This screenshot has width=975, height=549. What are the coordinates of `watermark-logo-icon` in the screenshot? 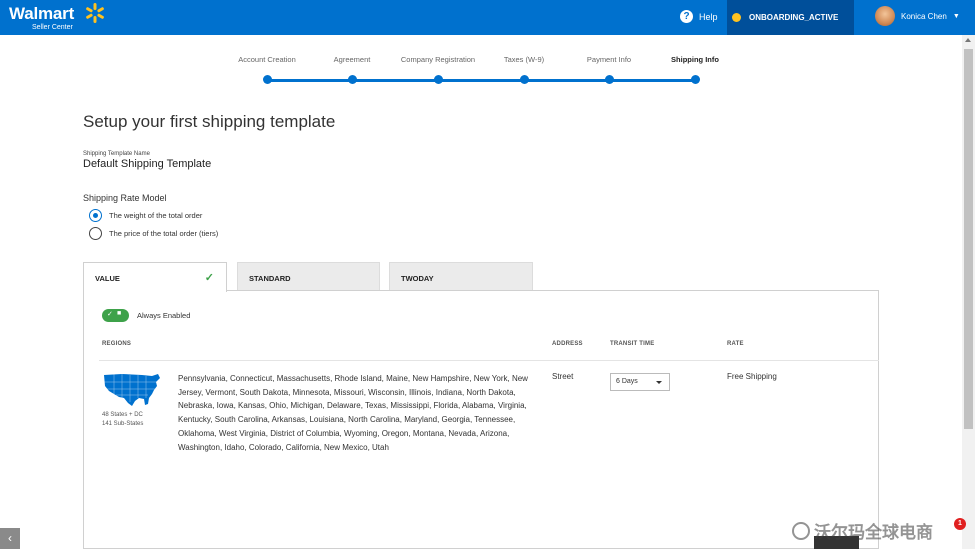 It's located at (801, 530).